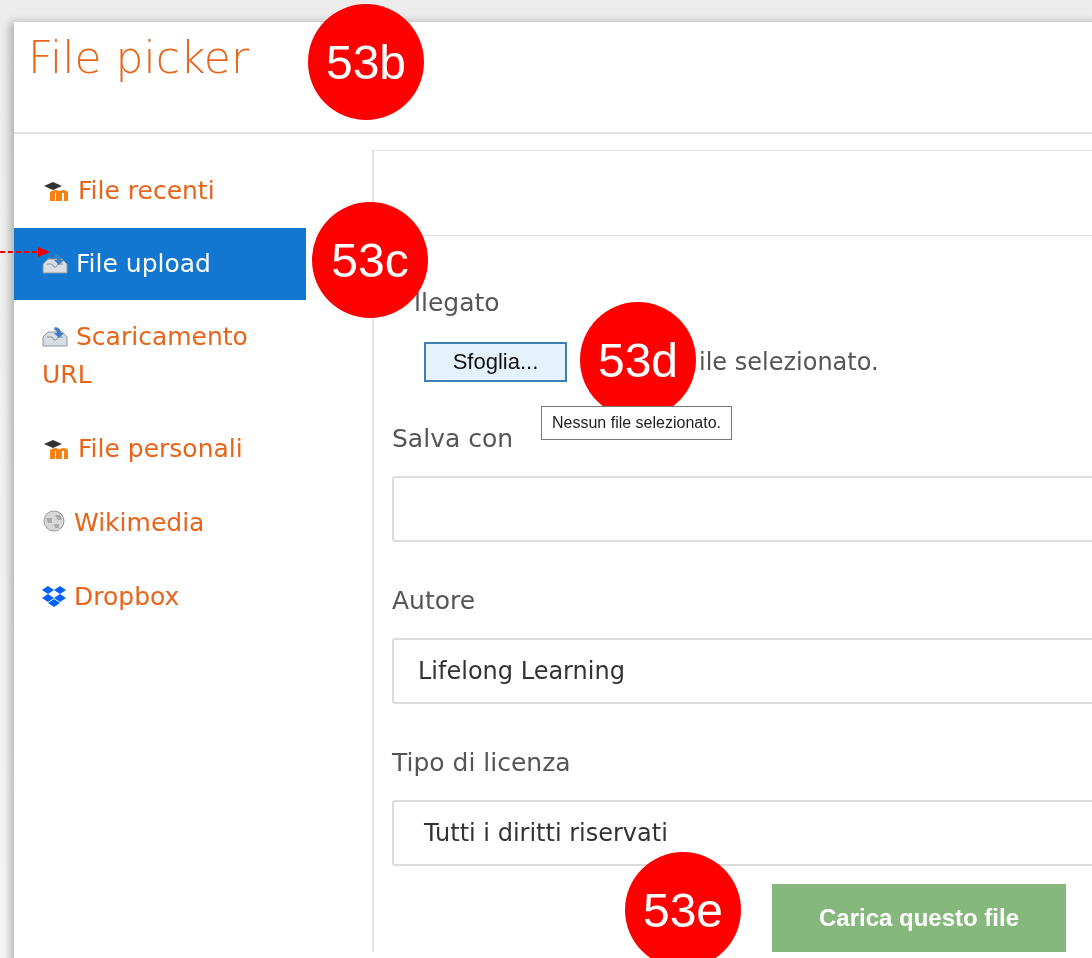 The width and height of the screenshot is (1092, 958). I want to click on dropbox-icon, so click(54, 596).